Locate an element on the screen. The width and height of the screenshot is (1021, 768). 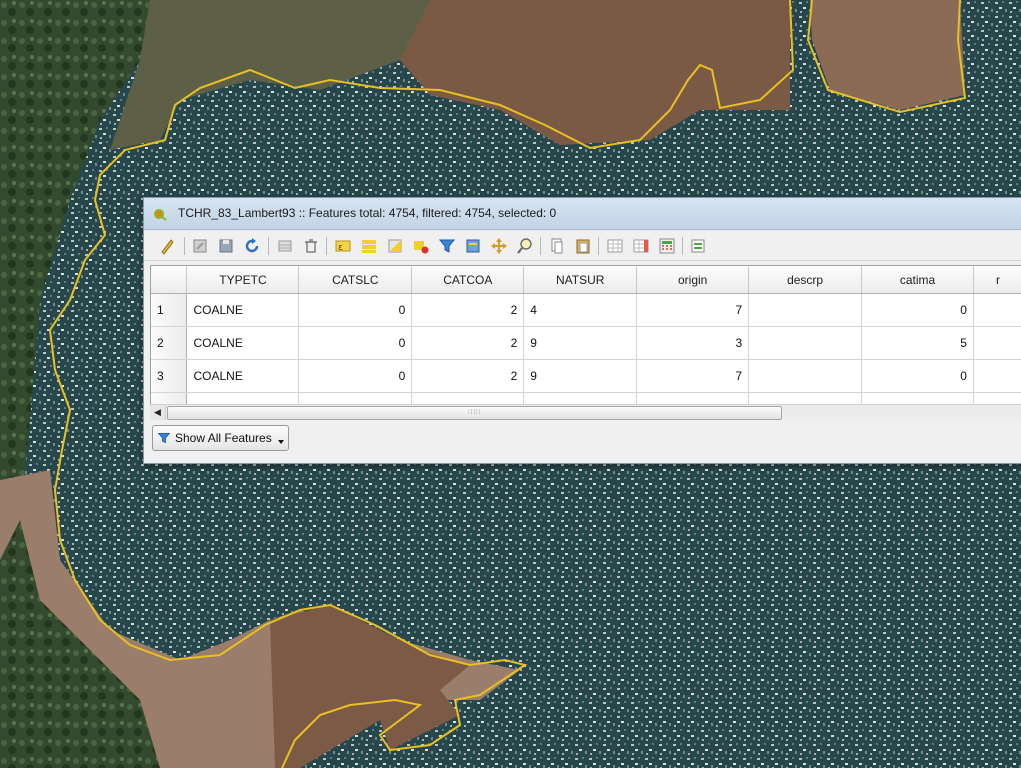
conditional-formatting-icon is located at coordinates (698, 246).